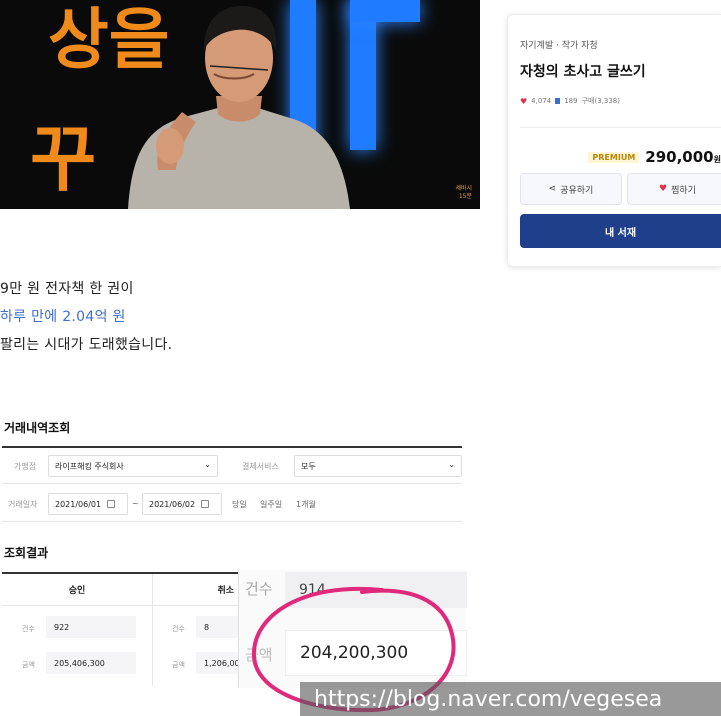  Describe the element at coordinates (559, 46) in the screenshot. I see `product-category: 자기계발 · 작가 자청` at that location.